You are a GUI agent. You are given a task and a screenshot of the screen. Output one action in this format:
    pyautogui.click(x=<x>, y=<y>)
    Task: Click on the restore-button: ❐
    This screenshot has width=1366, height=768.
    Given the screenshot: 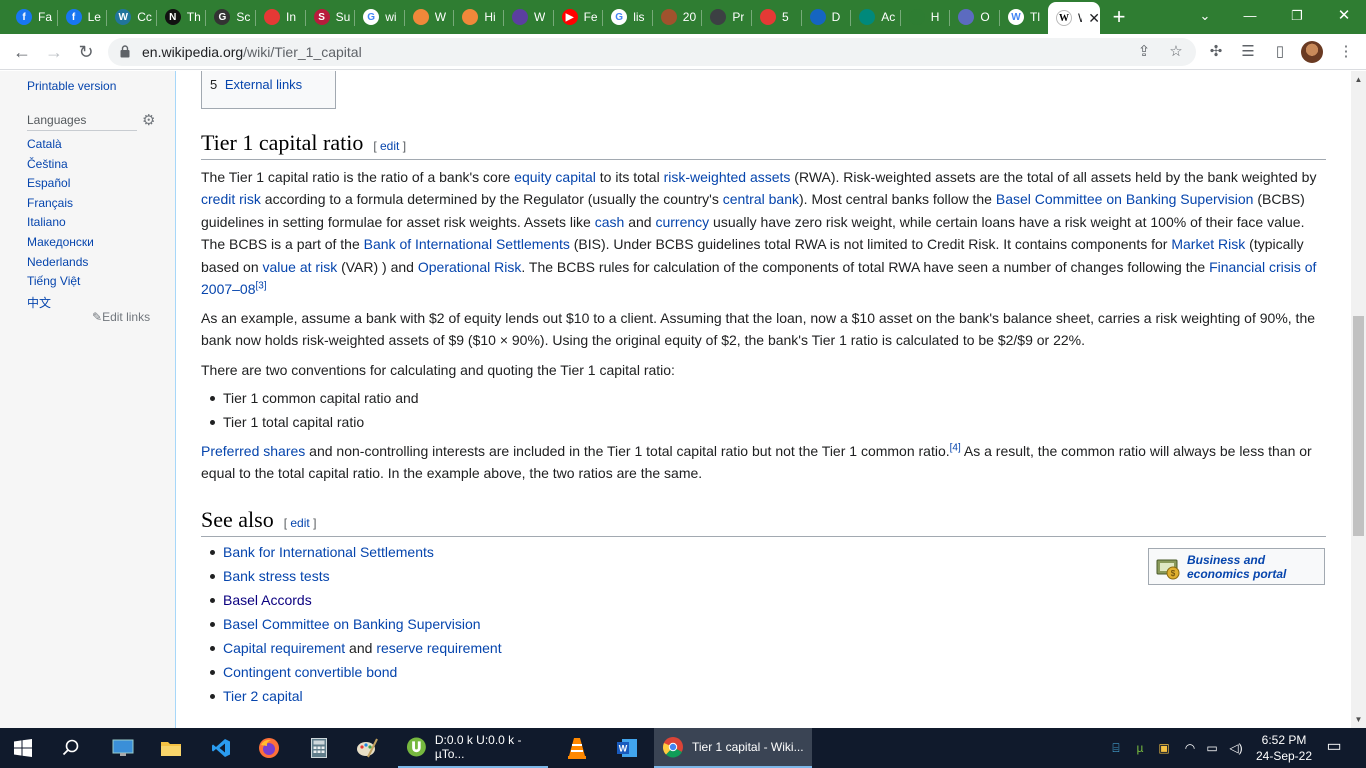 What is the action you would take?
    pyautogui.click(x=1297, y=16)
    